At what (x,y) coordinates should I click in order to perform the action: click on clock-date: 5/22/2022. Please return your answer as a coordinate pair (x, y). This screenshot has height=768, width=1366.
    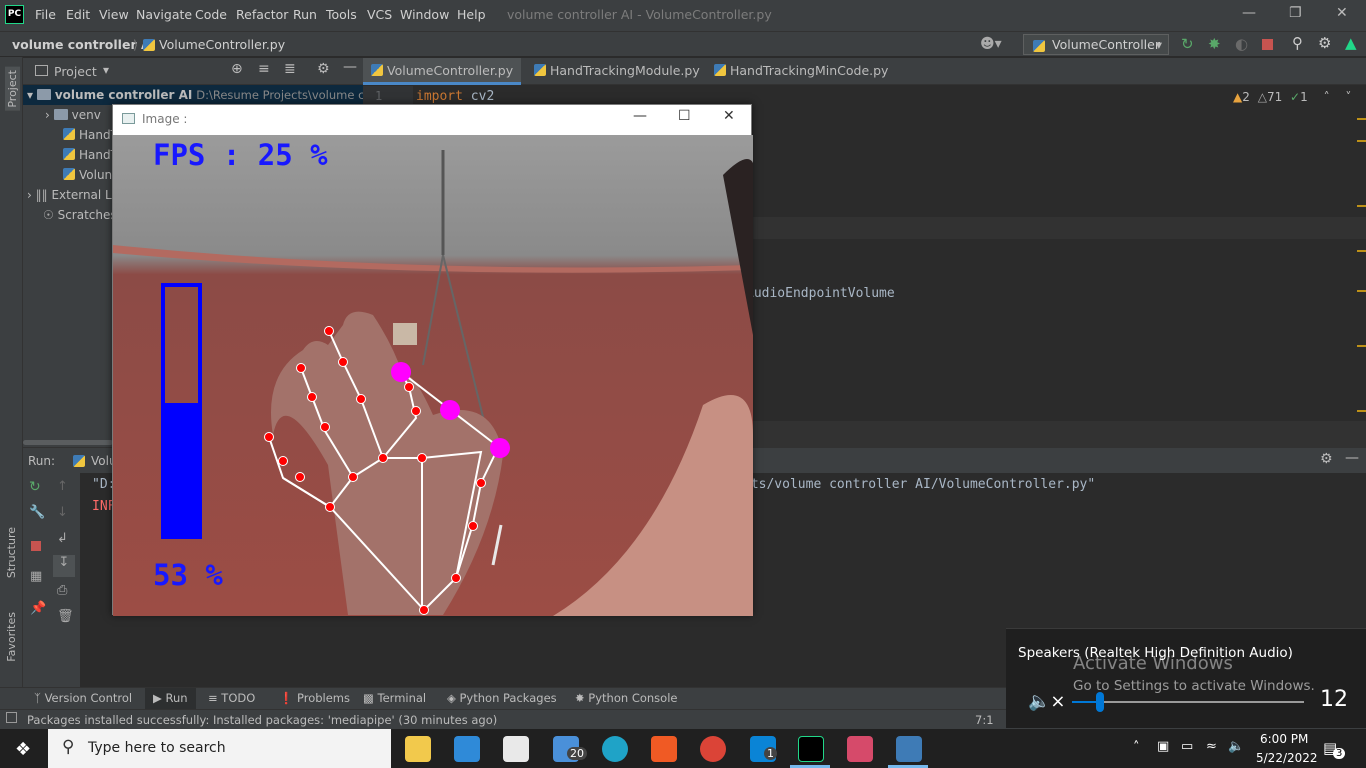
    Looking at the image, I should click on (1287, 758).